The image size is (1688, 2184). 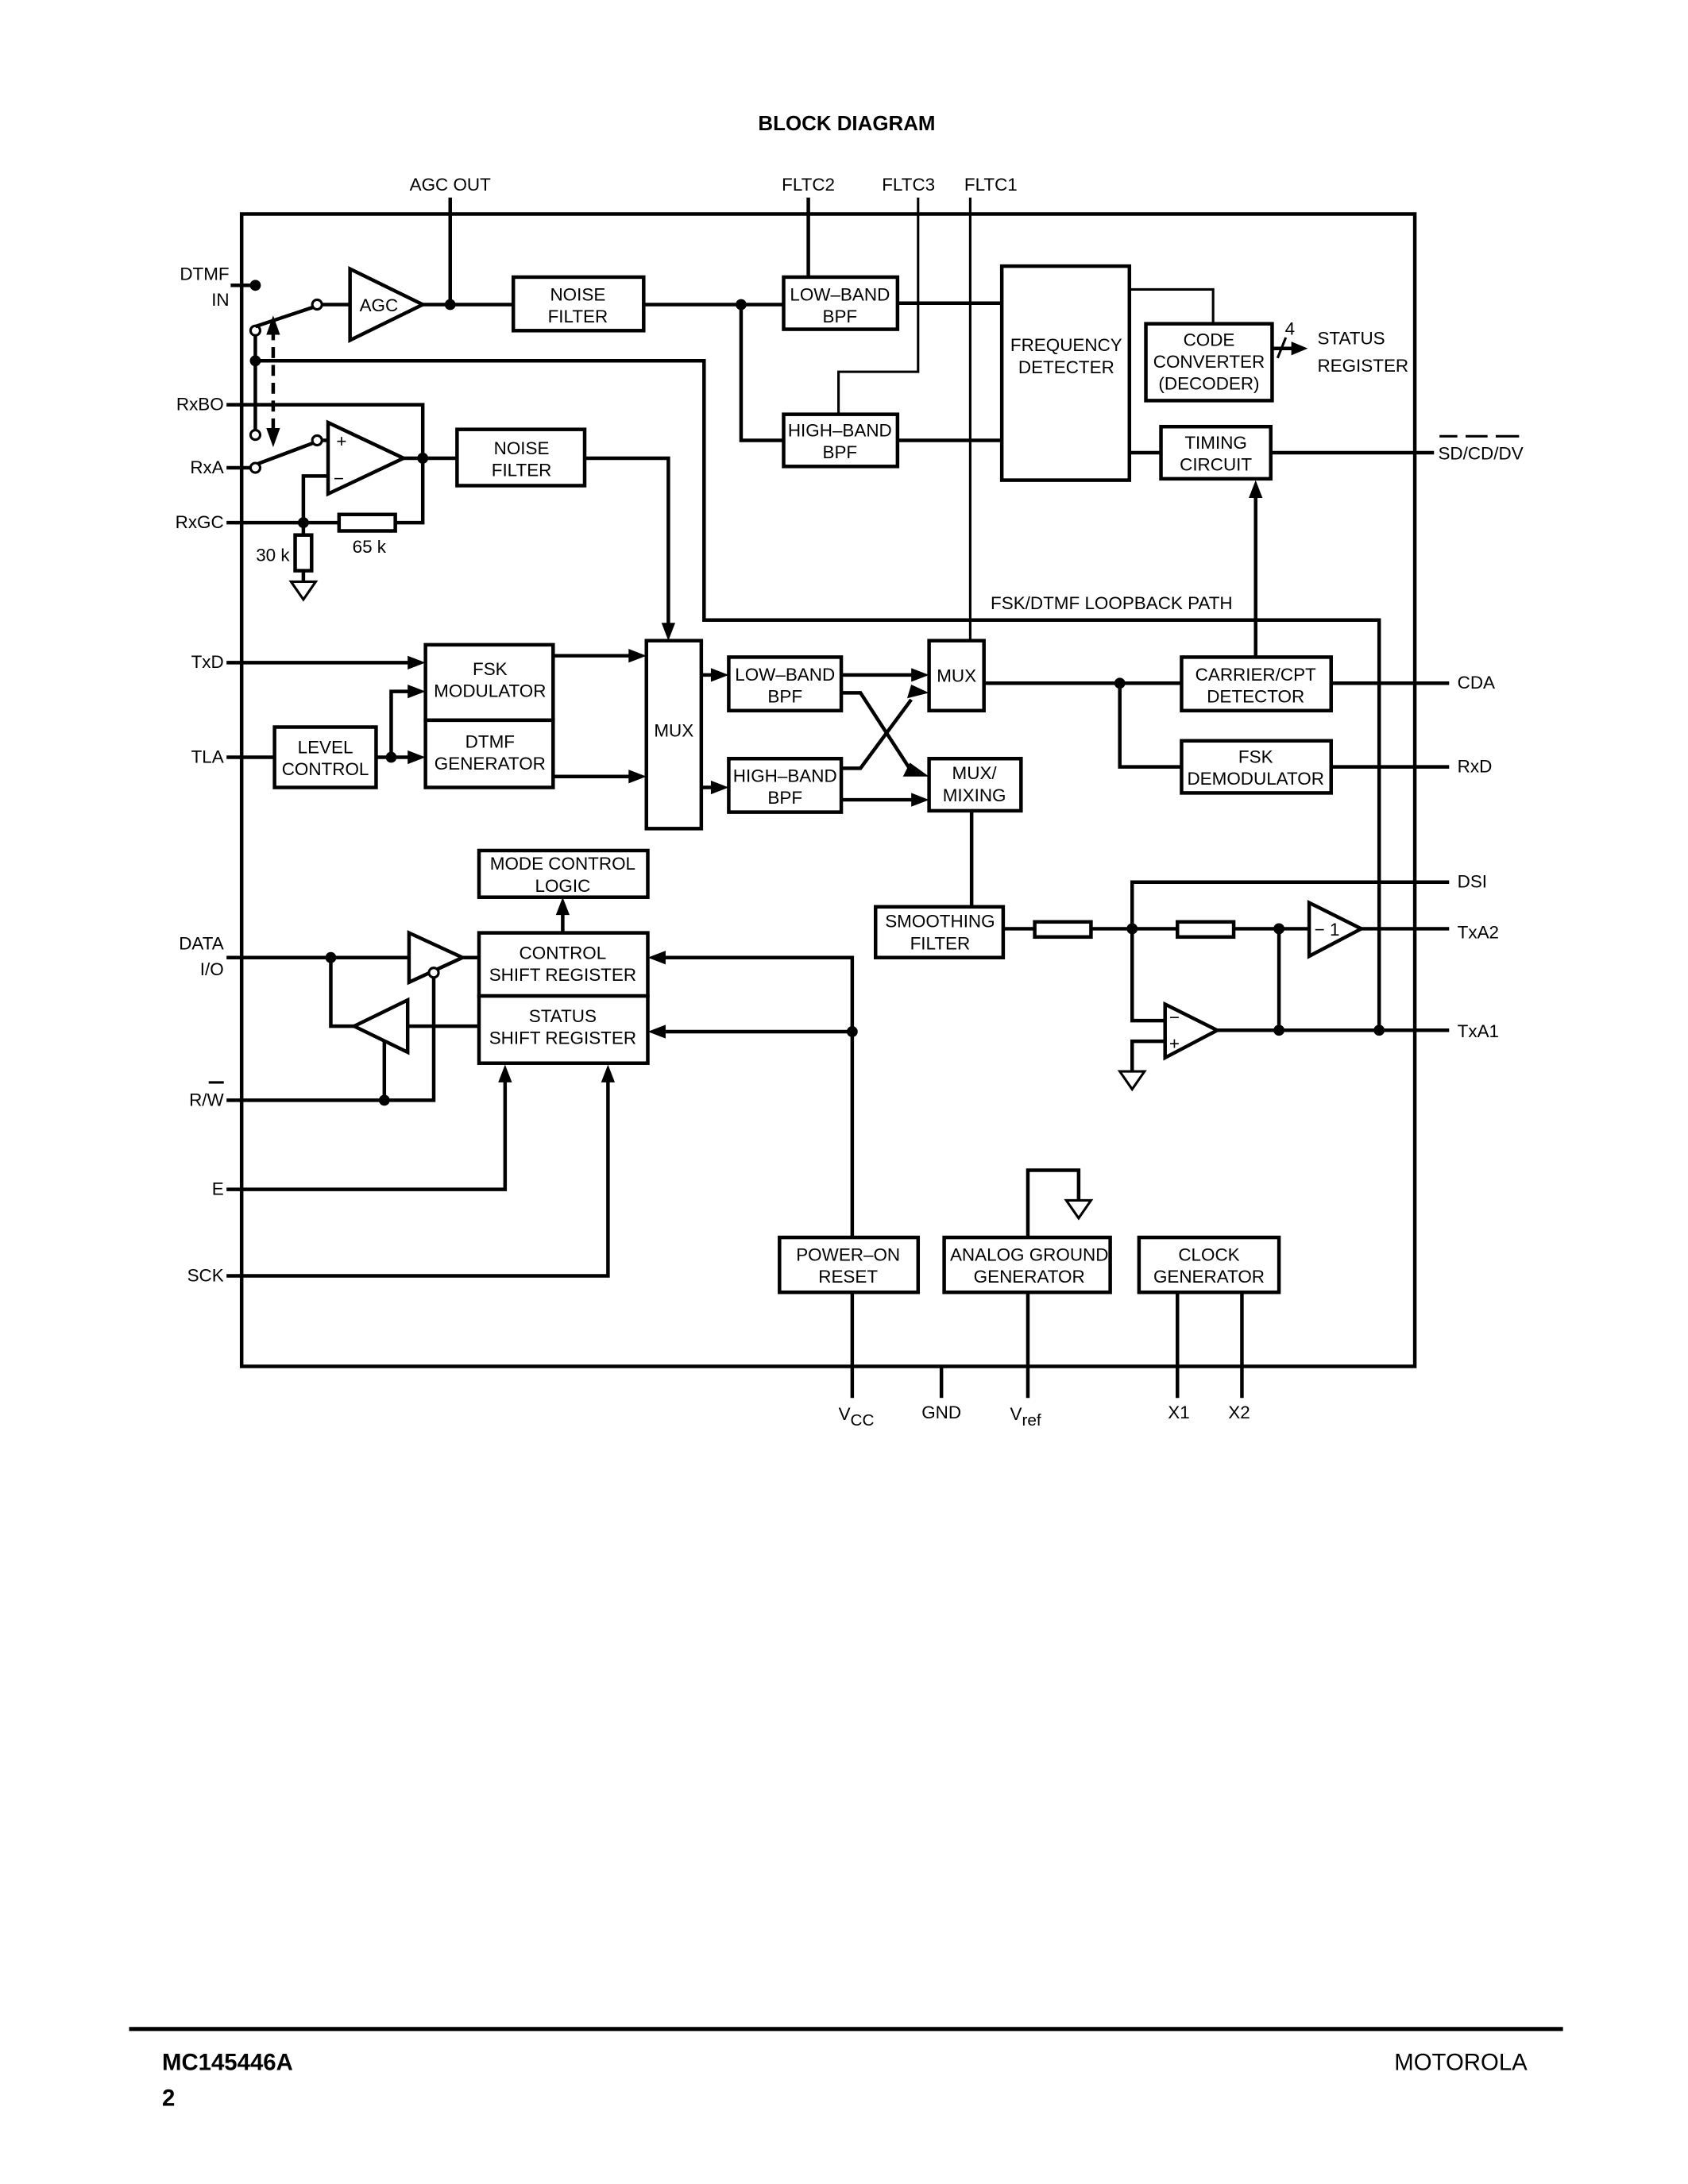 I want to click on pin-txa1: TxA1, so click(x=1479, y=1031).